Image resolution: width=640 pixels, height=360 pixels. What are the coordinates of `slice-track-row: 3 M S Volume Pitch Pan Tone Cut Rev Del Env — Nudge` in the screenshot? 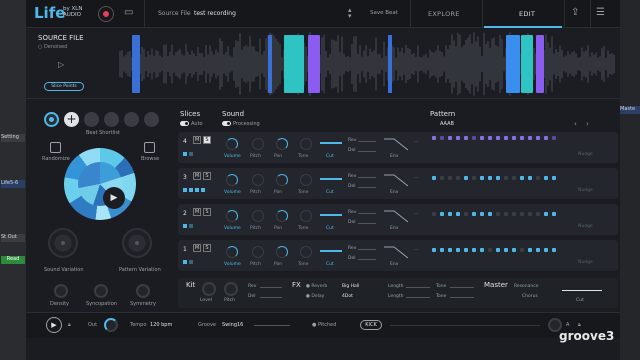 It's located at (398, 183).